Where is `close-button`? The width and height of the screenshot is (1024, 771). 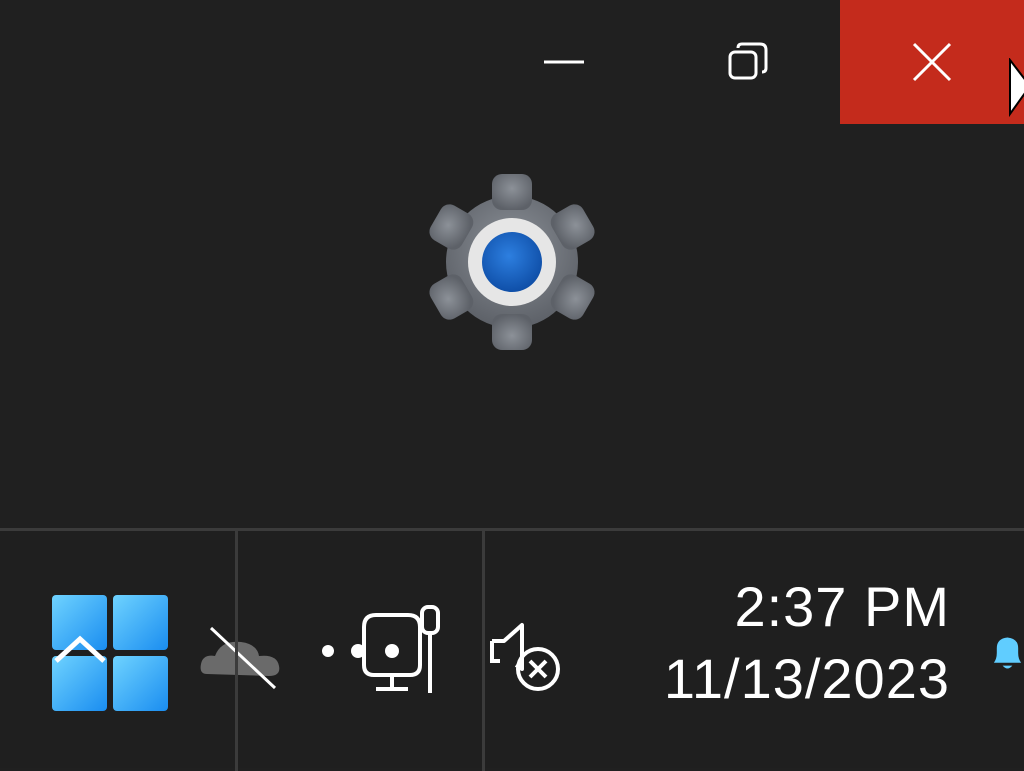 close-button is located at coordinates (932, 62).